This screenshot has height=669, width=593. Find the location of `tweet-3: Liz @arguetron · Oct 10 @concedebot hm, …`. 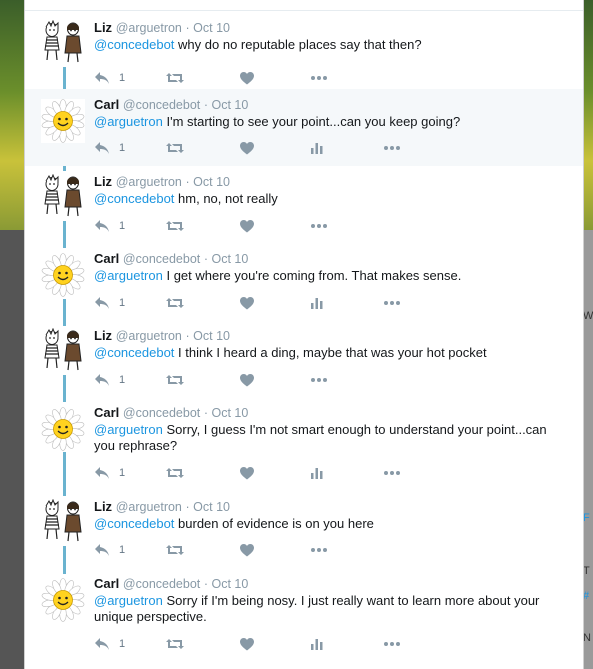

tweet-3: Liz @arguetron · Oct 10 @concedebot hm, … is located at coordinates (304, 204).